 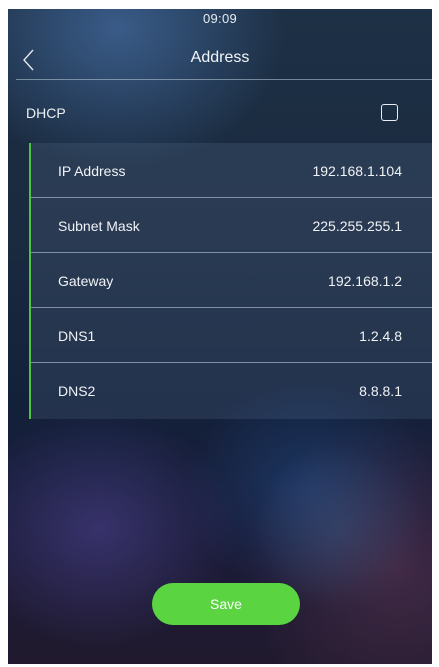 What do you see at coordinates (220, 18) in the screenshot?
I see `status-bar-time: 09:09` at bounding box center [220, 18].